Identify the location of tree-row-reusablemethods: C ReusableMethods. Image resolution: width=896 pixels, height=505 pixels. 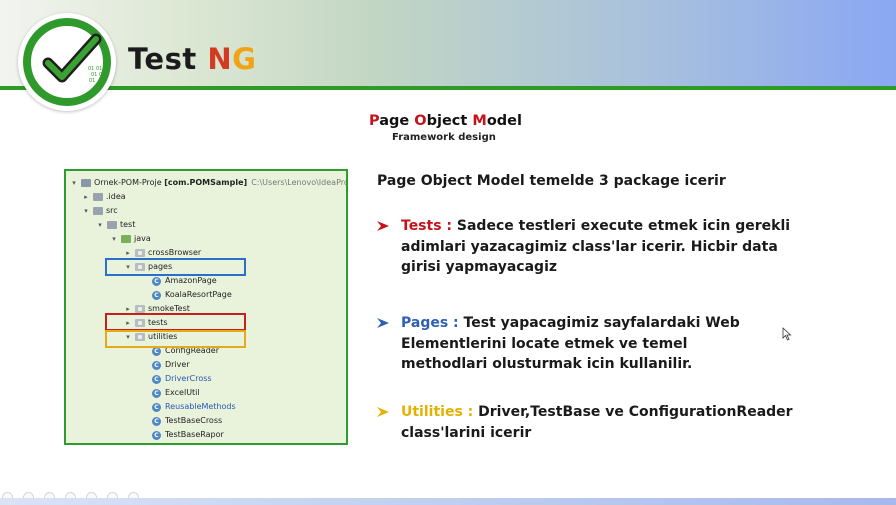
(194, 407).